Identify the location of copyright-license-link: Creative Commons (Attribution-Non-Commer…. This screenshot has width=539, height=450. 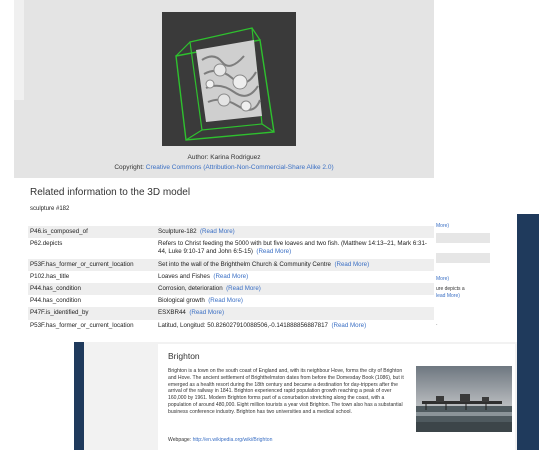
(240, 167).